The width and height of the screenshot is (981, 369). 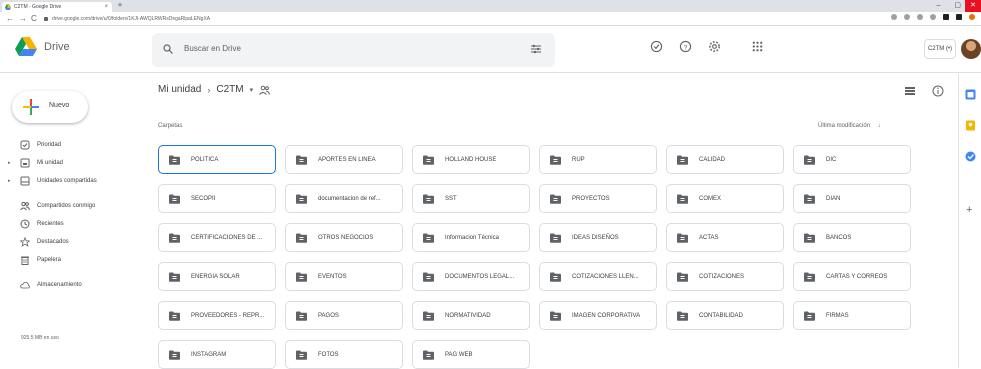 What do you see at coordinates (725, 237) in the screenshot?
I see `folder-card: ACTAS` at bounding box center [725, 237].